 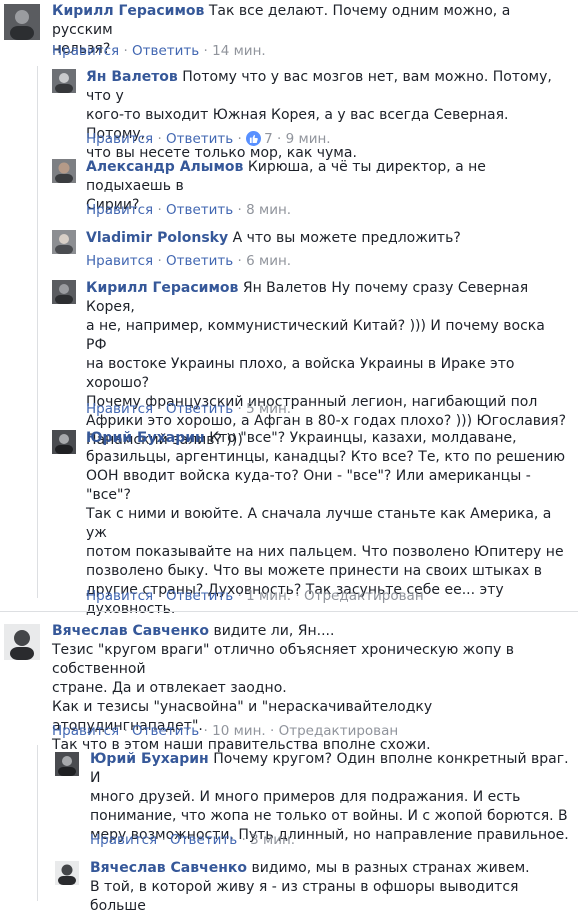 What do you see at coordinates (272, 840) in the screenshot?
I see `timestamp: 3 мин.` at bounding box center [272, 840].